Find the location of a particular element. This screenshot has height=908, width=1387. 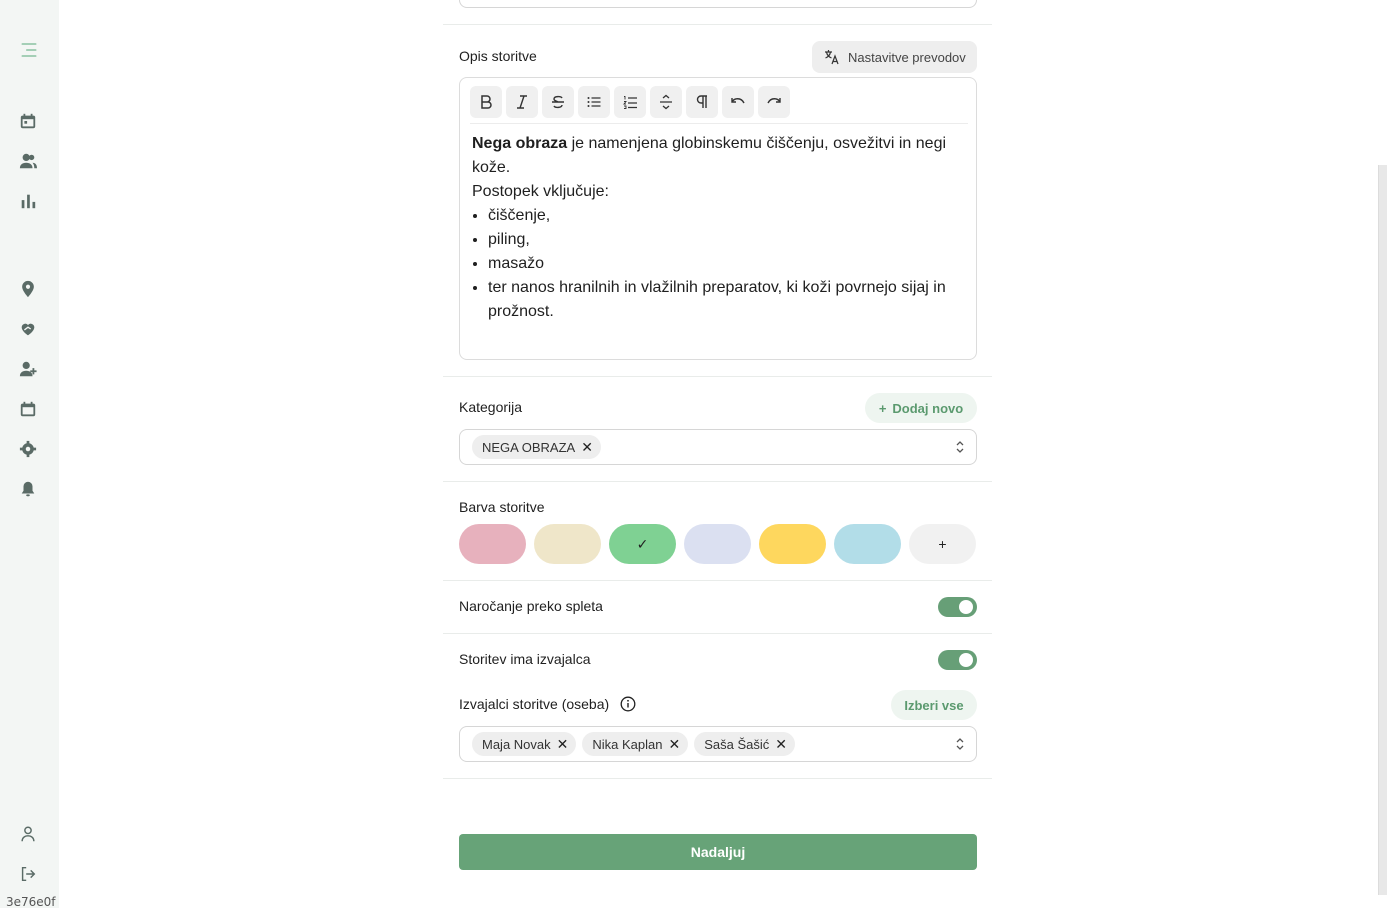

provider-chip: Nika Kaplan ✕ is located at coordinates (635, 744).